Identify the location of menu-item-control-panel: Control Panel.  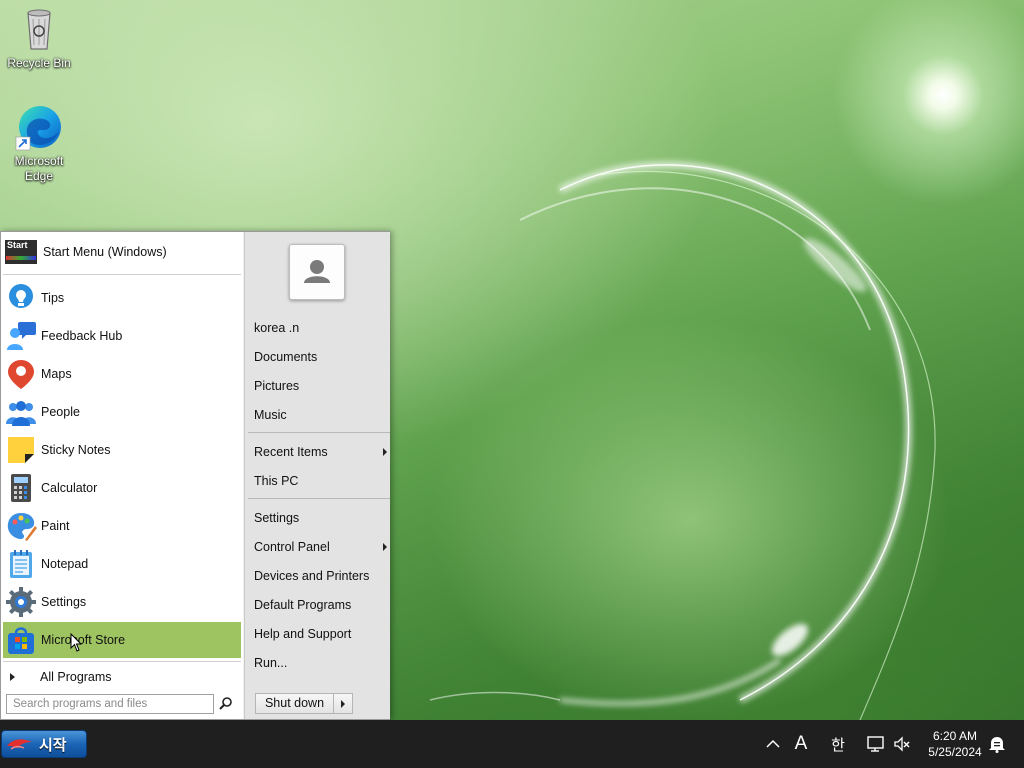
(320, 547).